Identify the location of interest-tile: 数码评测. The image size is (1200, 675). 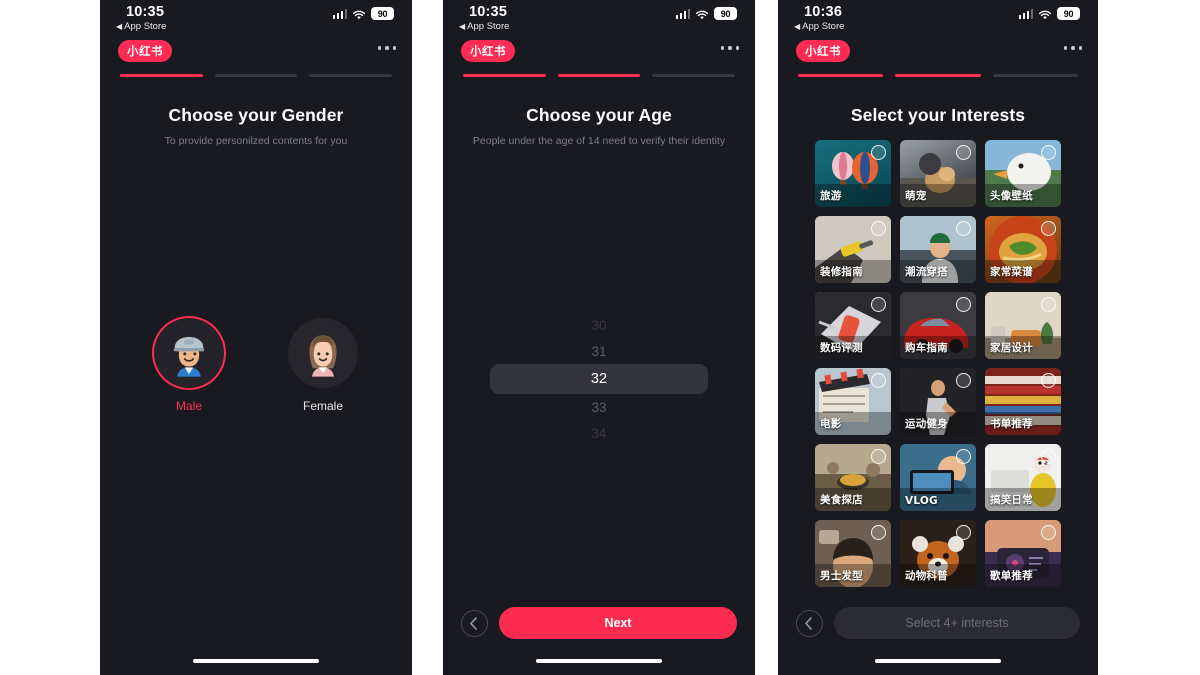
(853, 325).